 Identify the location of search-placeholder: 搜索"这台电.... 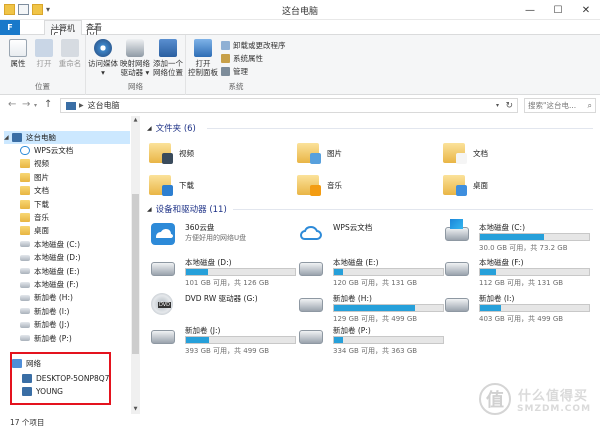
(552, 105).